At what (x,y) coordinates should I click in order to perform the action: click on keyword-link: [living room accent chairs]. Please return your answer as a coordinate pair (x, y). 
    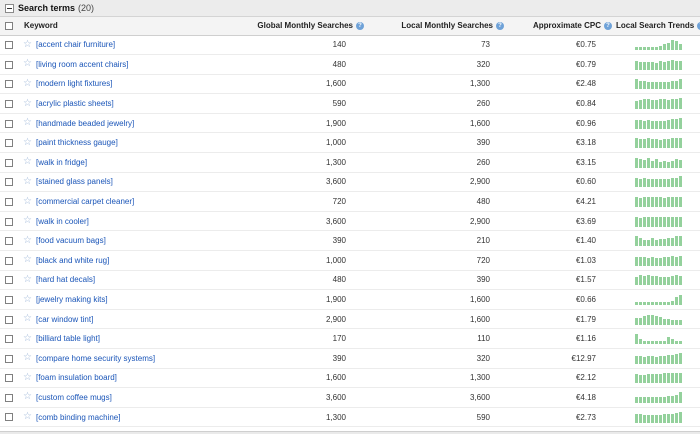
    Looking at the image, I should click on (82, 64).